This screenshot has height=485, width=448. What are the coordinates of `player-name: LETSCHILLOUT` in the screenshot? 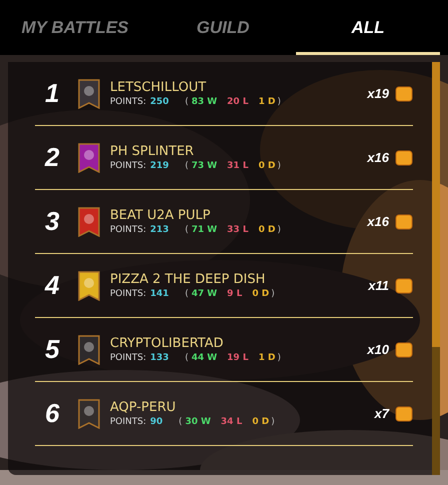 It's located at (159, 87).